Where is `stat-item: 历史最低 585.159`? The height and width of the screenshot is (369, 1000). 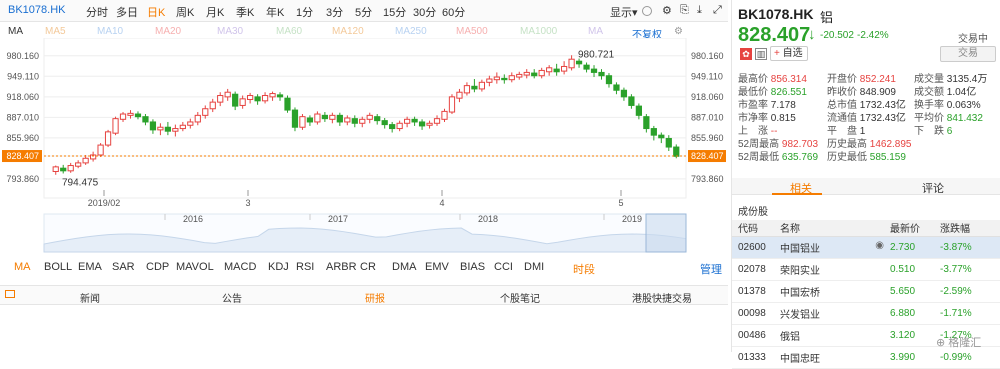 stat-item: 历史最低 585.159 is located at coordinates (866, 155).